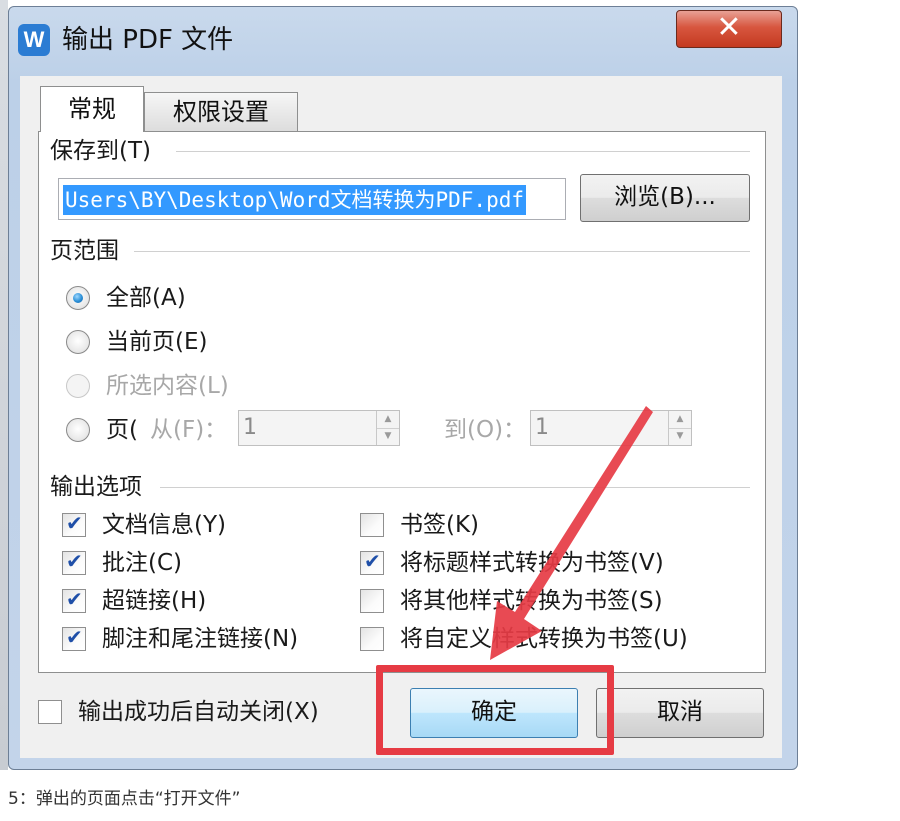 The image size is (900, 821). What do you see at coordinates (372, 525) in the screenshot?
I see `checkbox-bookmarks` at bounding box center [372, 525].